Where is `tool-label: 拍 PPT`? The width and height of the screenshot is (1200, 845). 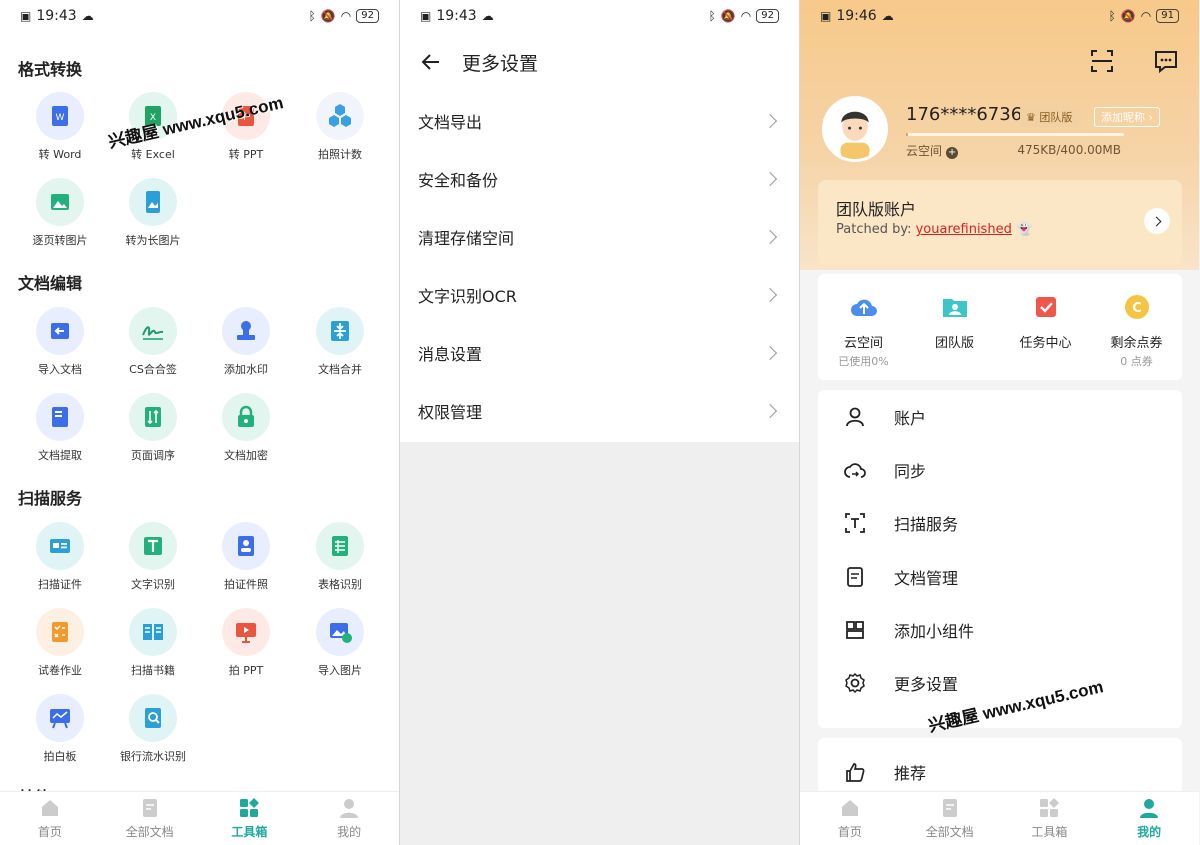
tool-label: 拍 PPT is located at coordinates (246, 670).